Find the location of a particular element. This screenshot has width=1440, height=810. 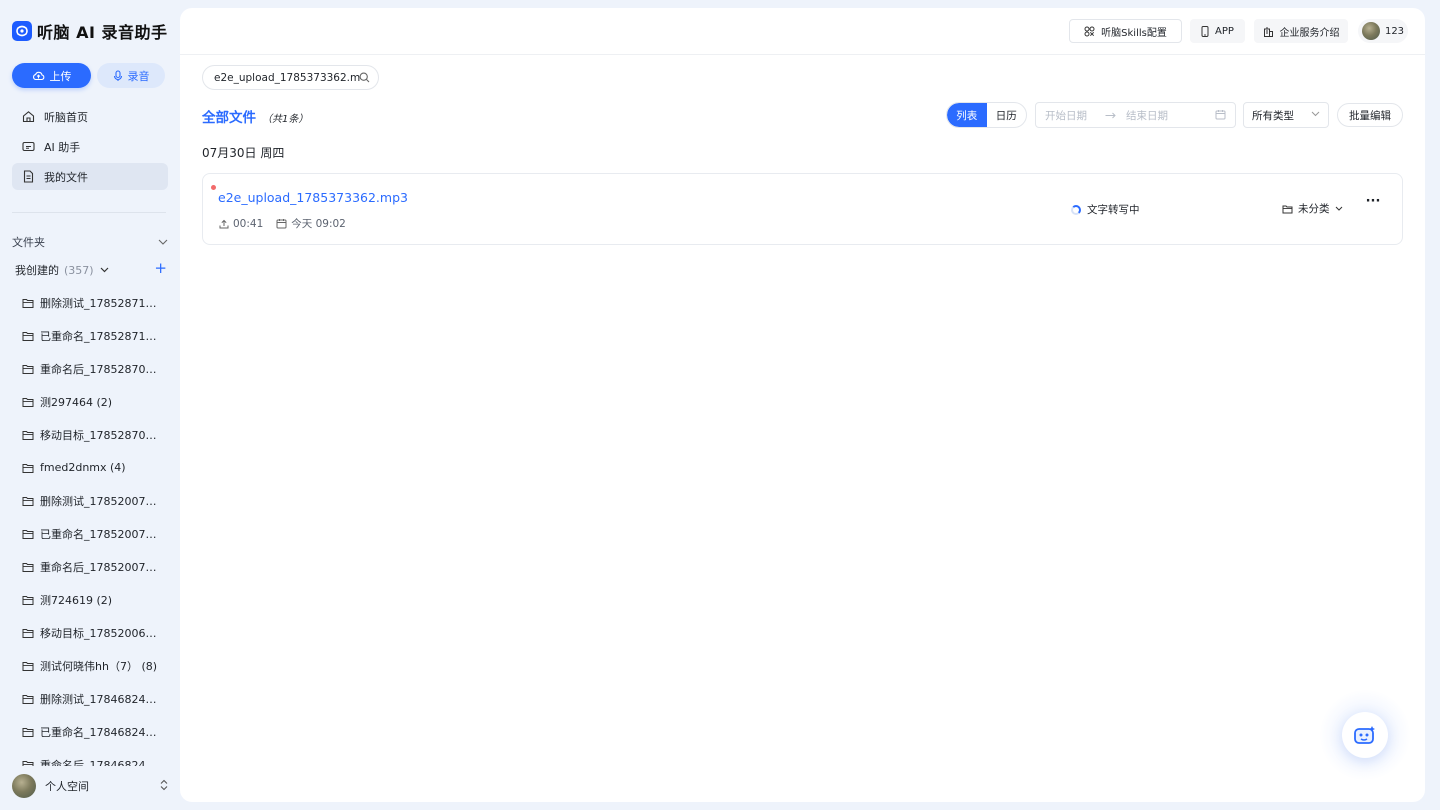

switch-updown-icon is located at coordinates (164, 785).